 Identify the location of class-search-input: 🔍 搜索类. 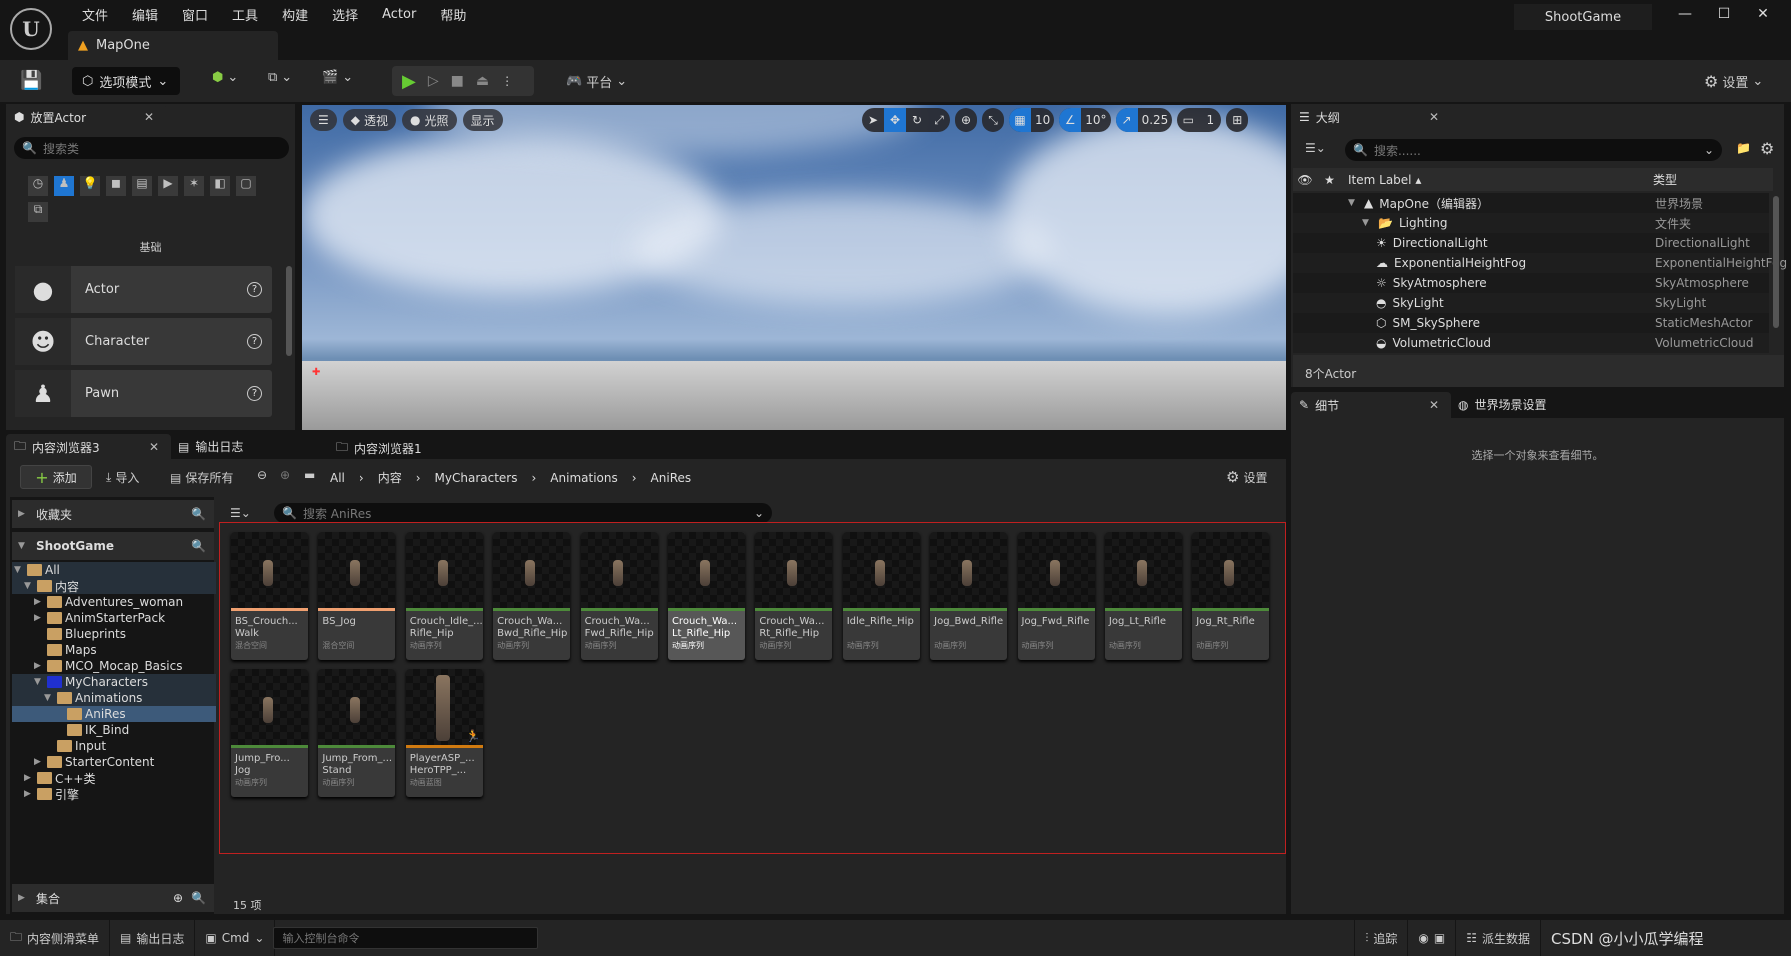
(151, 148).